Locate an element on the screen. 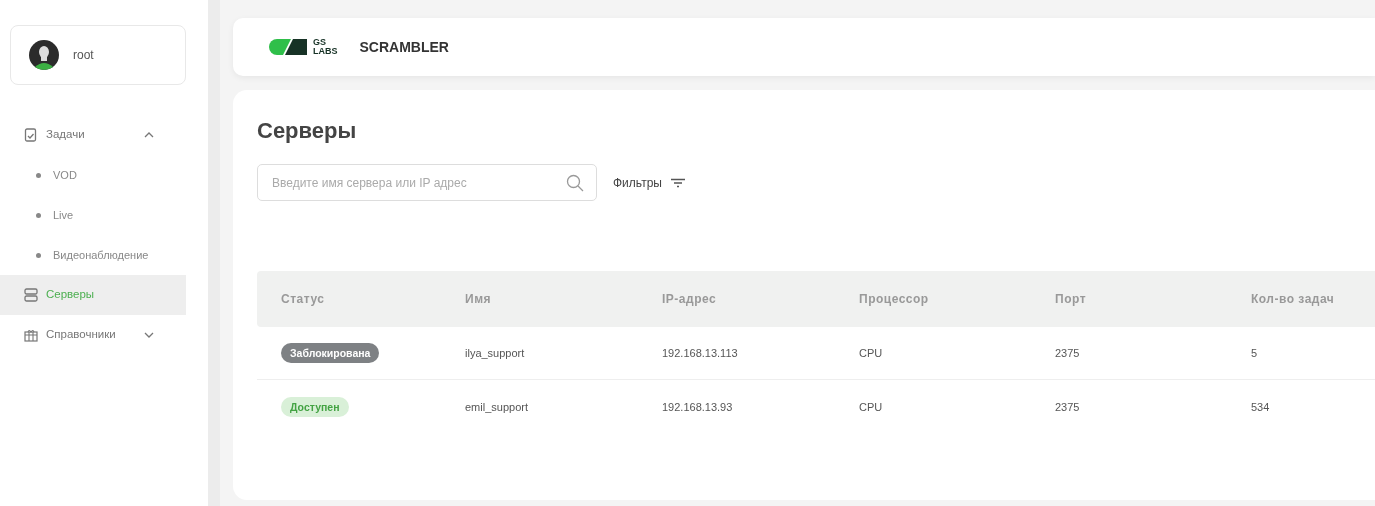 This screenshot has height=506, width=1375. search-icon is located at coordinates (575, 182).